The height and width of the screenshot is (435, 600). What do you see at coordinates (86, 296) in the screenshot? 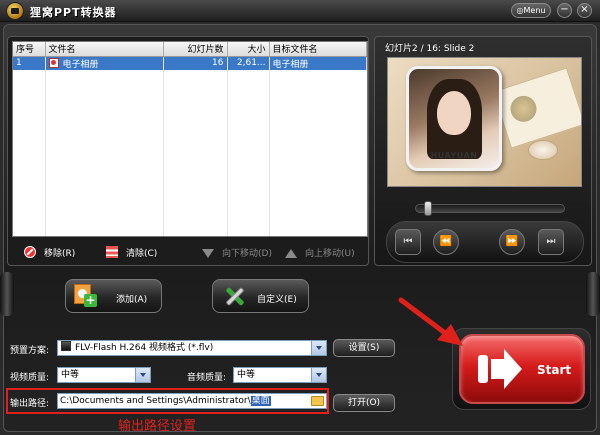
I see `add-ppt-icon: +` at bounding box center [86, 296].